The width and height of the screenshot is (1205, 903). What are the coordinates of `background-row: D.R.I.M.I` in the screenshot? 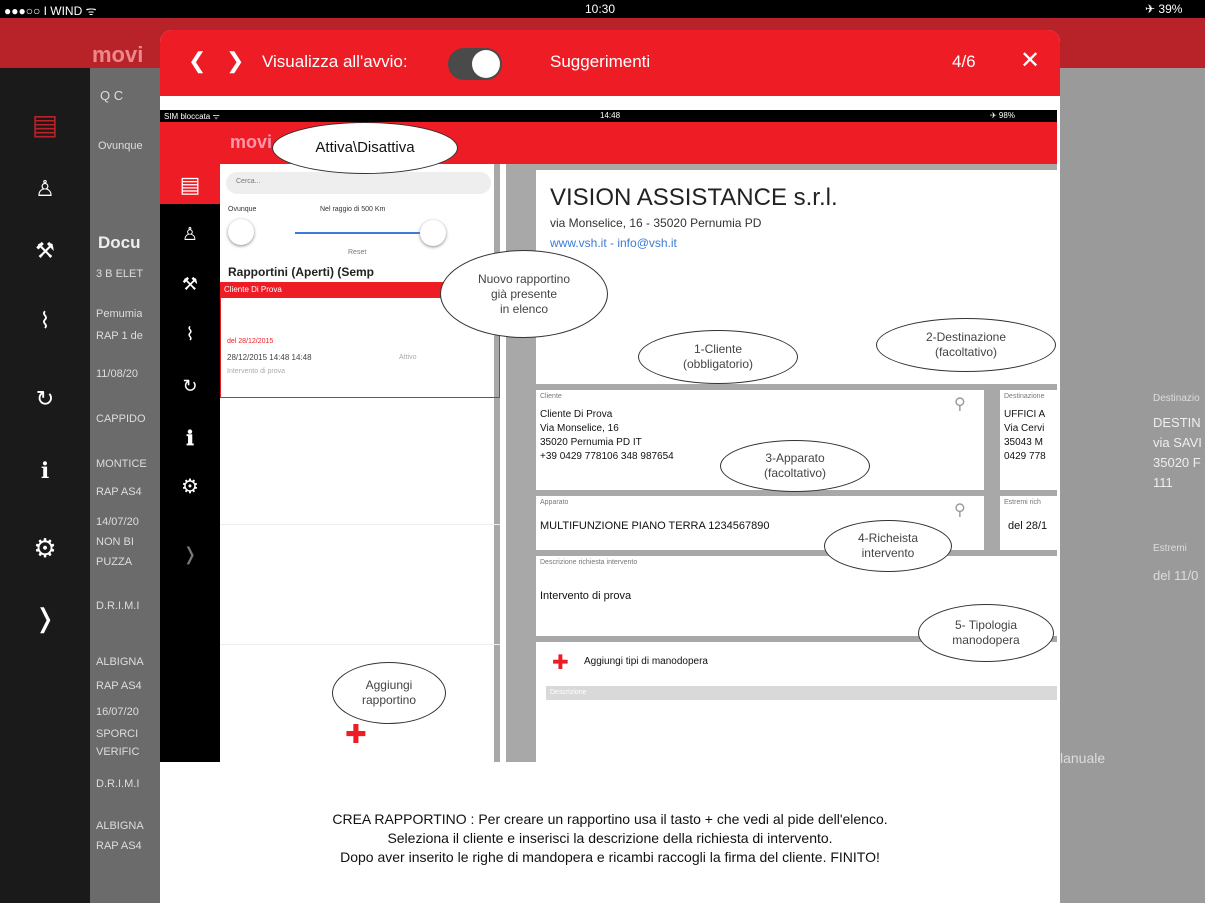 It's located at (118, 606).